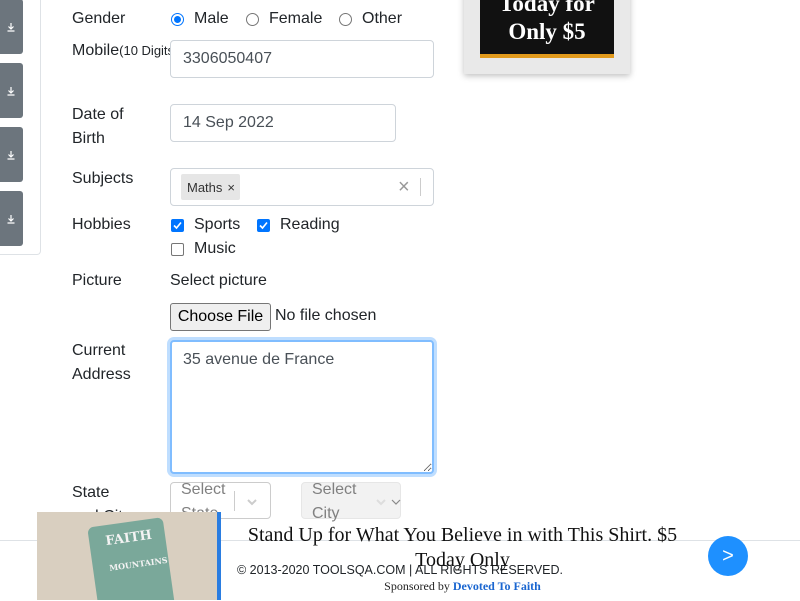 The height and width of the screenshot is (601, 800). I want to click on hobby-reading-label: Reading, so click(310, 225).